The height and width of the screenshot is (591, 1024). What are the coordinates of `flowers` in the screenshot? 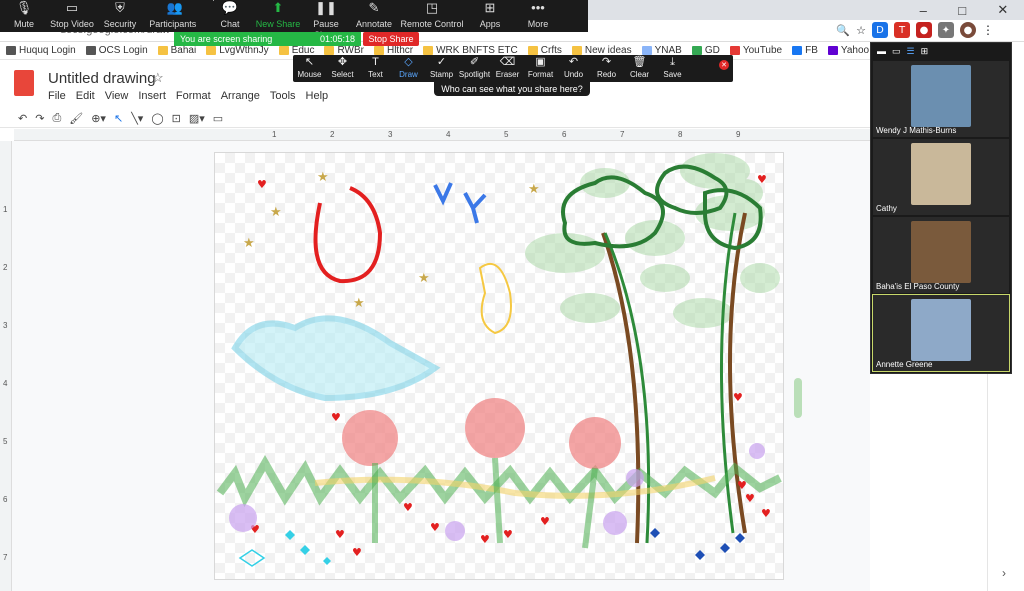 It's located at (481, 433).